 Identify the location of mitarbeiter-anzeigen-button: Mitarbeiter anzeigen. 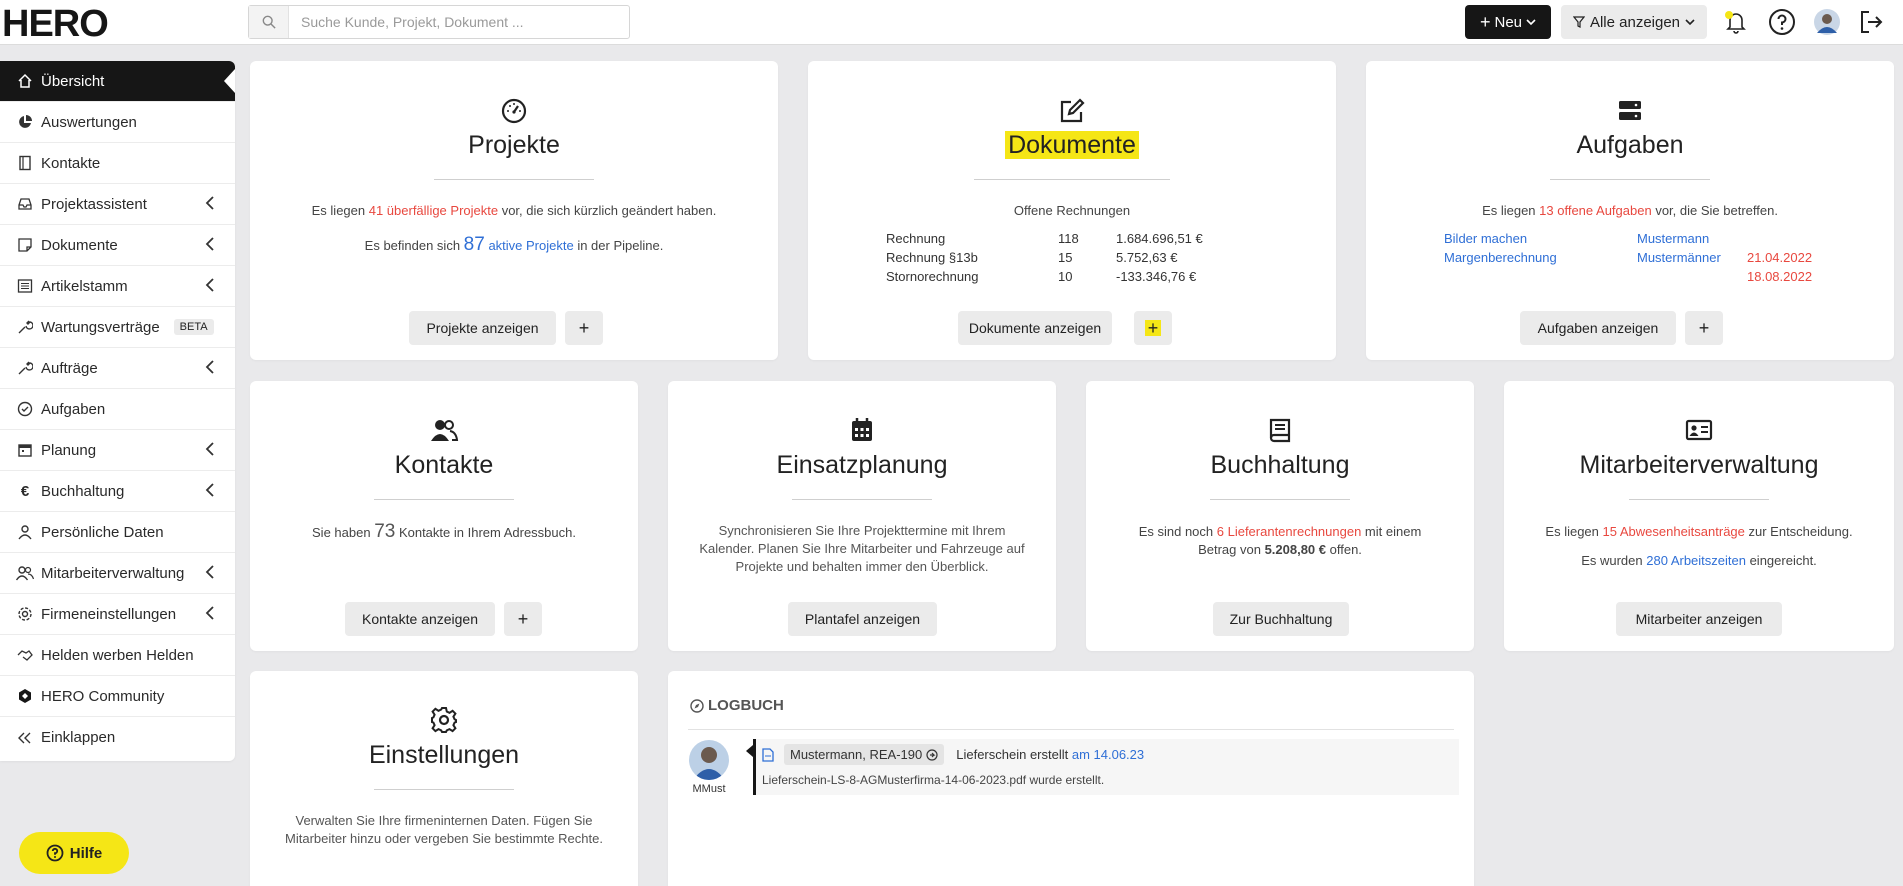
(1699, 619).